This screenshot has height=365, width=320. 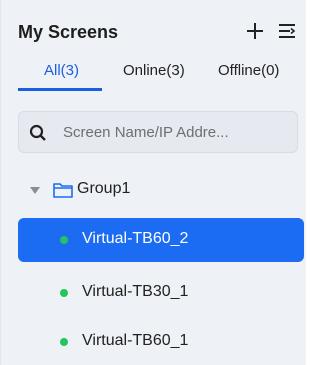 I want to click on screen-name: Virtual-TB60_2, so click(x=135, y=238).